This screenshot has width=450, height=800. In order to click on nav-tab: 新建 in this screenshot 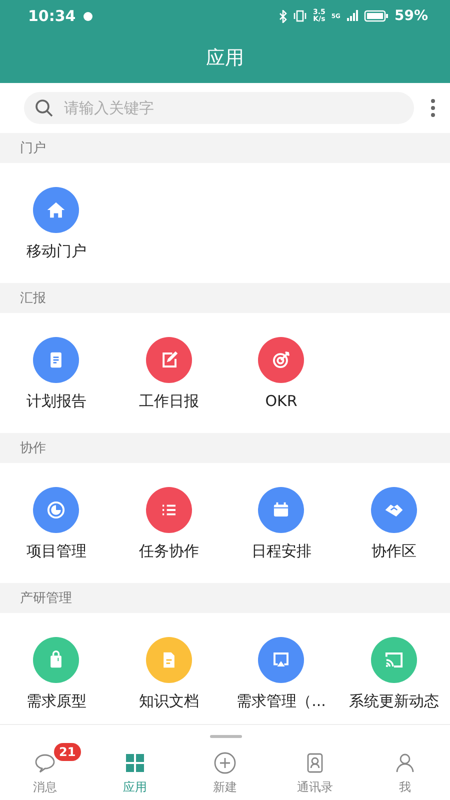, I will do `click(225, 769)`.